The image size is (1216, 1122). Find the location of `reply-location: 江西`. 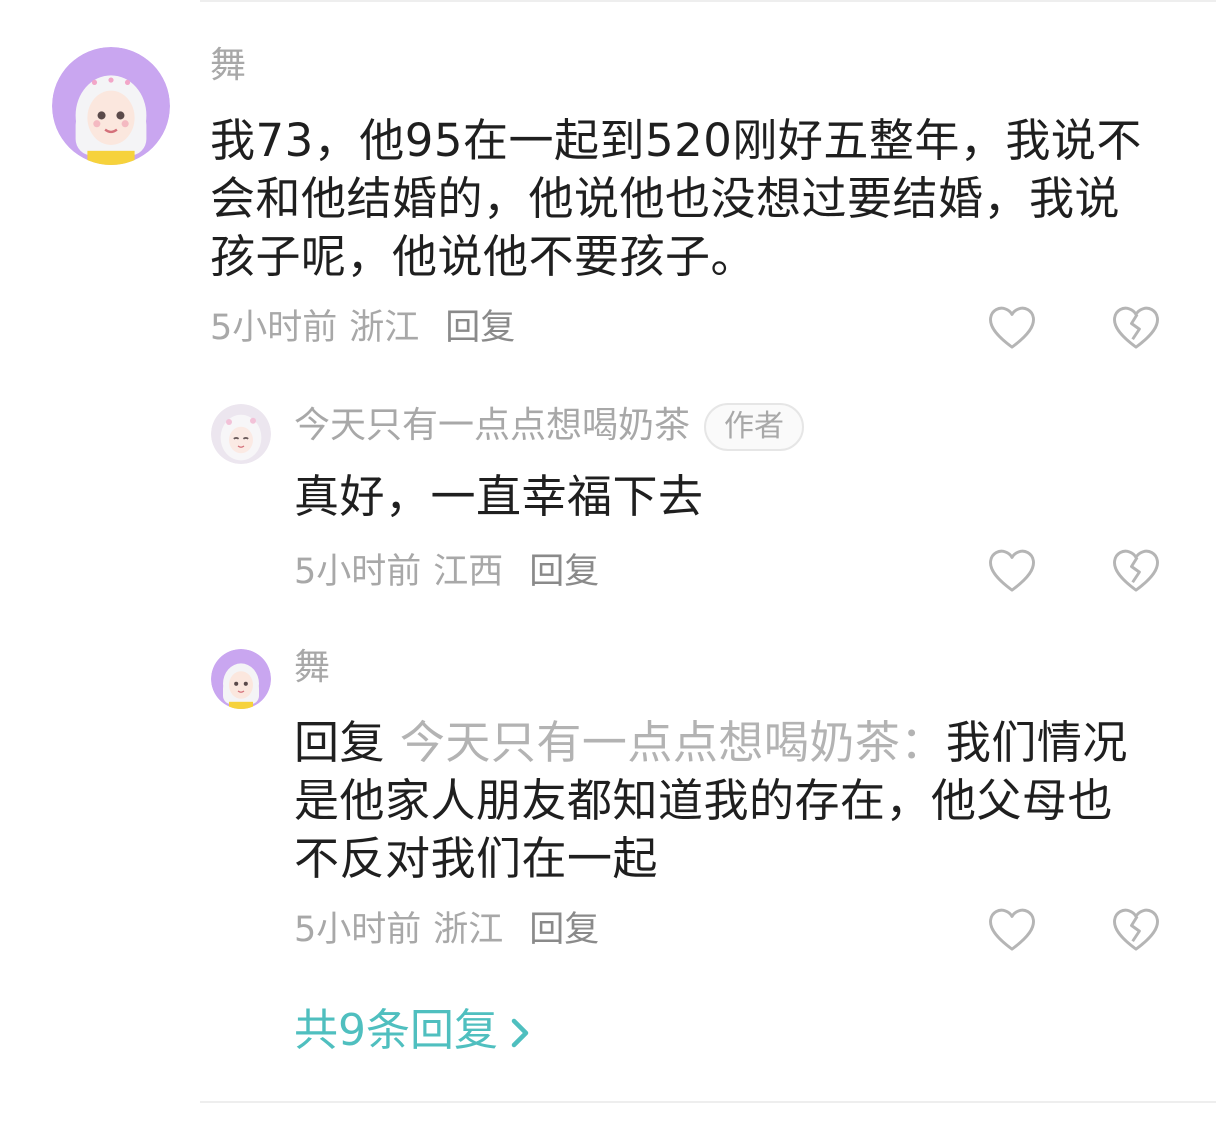

reply-location: 江西 is located at coordinates (468, 572).